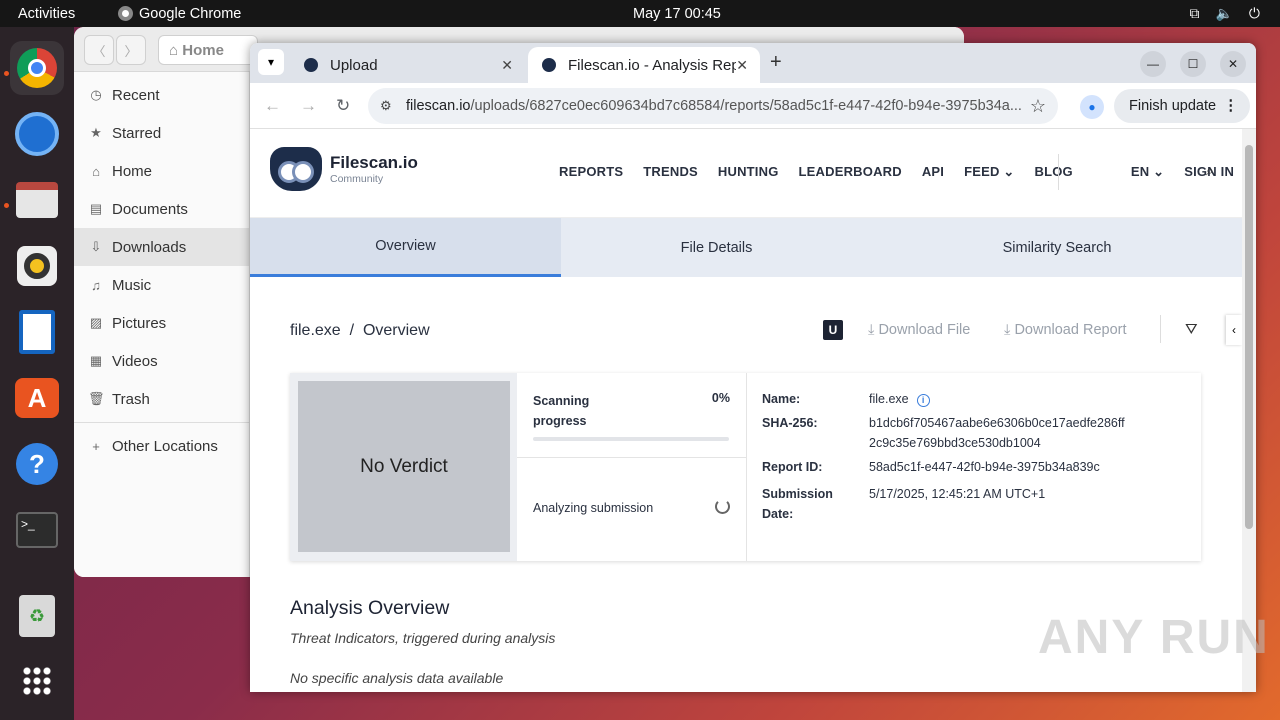  What do you see at coordinates (792, 467) in the screenshot?
I see `report-id-key: Report ID:` at bounding box center [792, 467].